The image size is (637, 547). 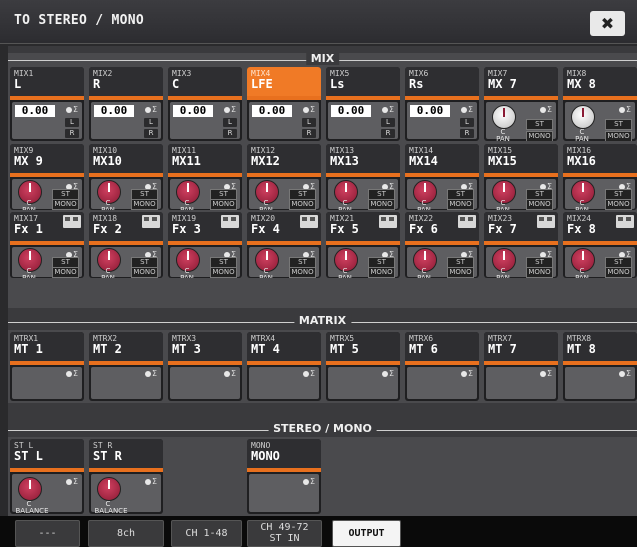 I want to click on channel-header: MIX22 Fx 6, so click(x=442, y=226).